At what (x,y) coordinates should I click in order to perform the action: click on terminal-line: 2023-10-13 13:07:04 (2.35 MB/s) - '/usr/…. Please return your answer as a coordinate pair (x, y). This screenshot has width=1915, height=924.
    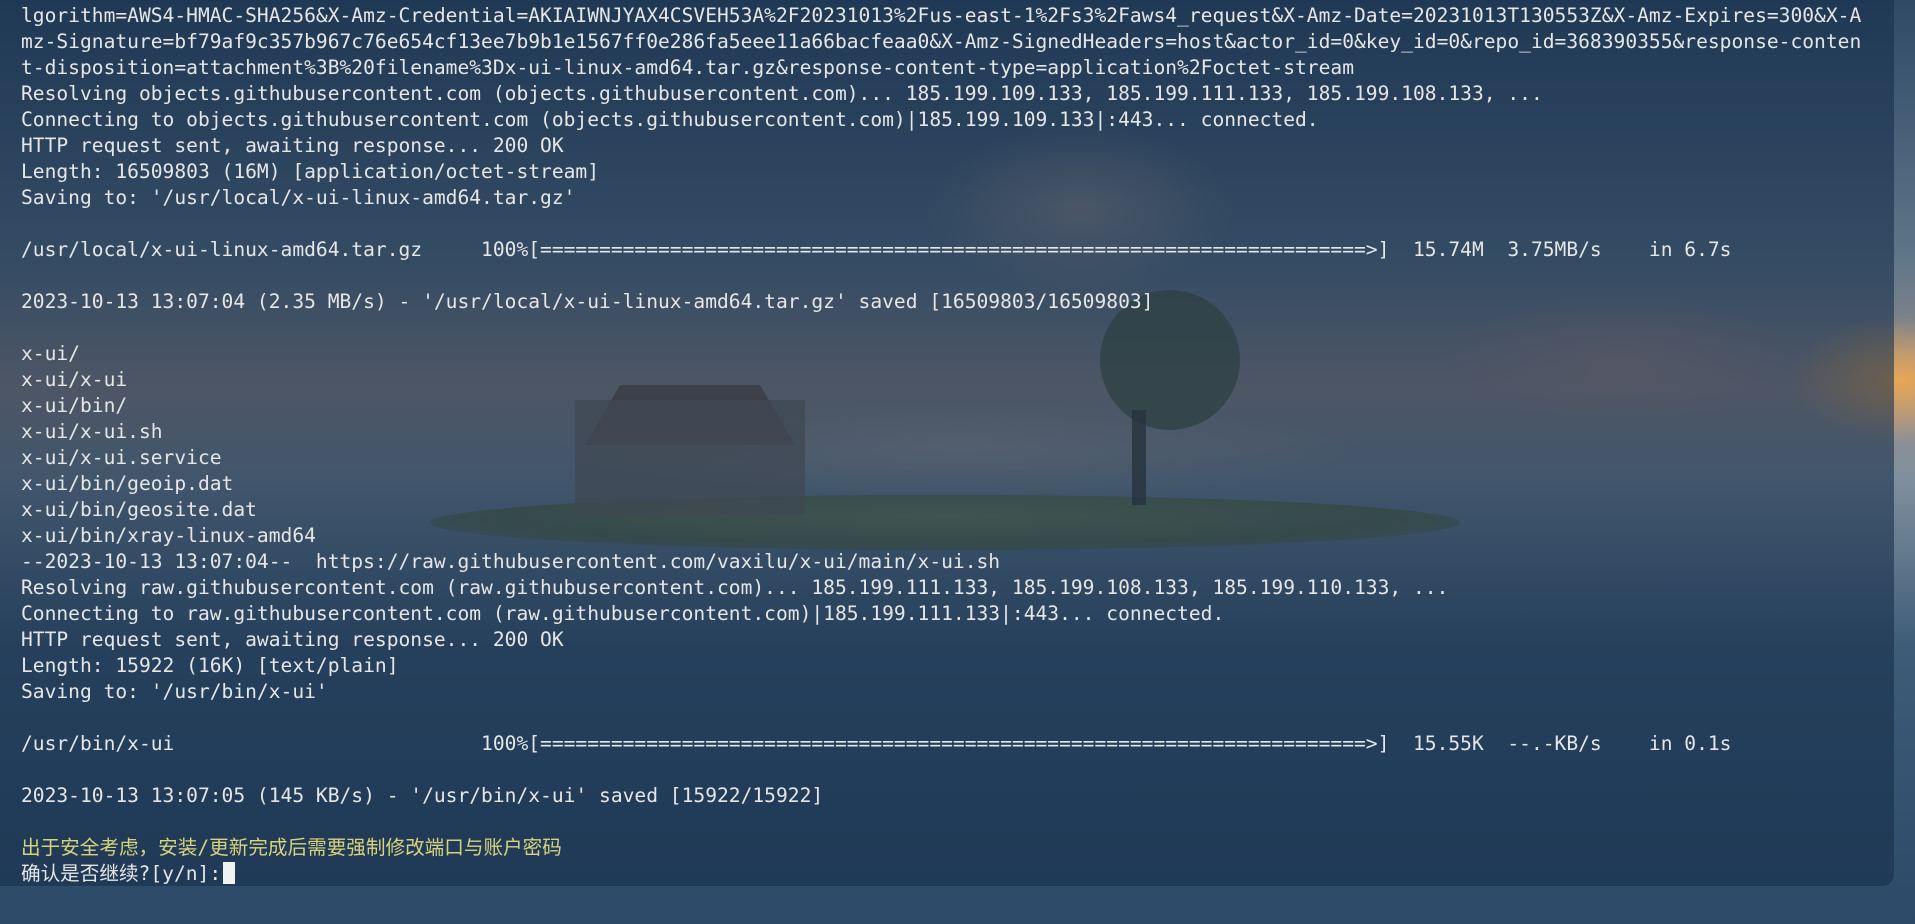
    Looking at the image, I should click on (587, 301).